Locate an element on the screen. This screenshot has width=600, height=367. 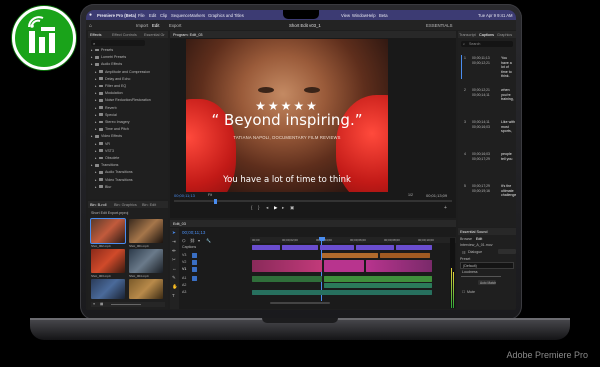
effects-item: Time and Pitch is located at coordinates (117, 129).